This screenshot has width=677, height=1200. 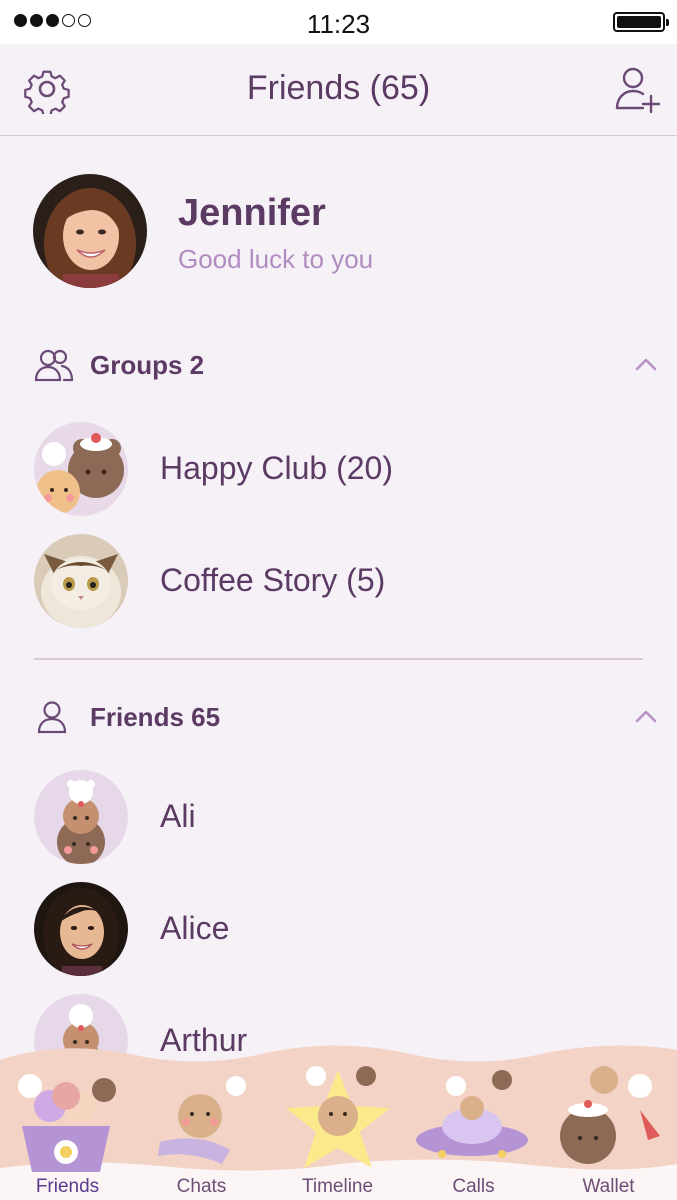 I want to click on avatar, so click(x=90, y=231).